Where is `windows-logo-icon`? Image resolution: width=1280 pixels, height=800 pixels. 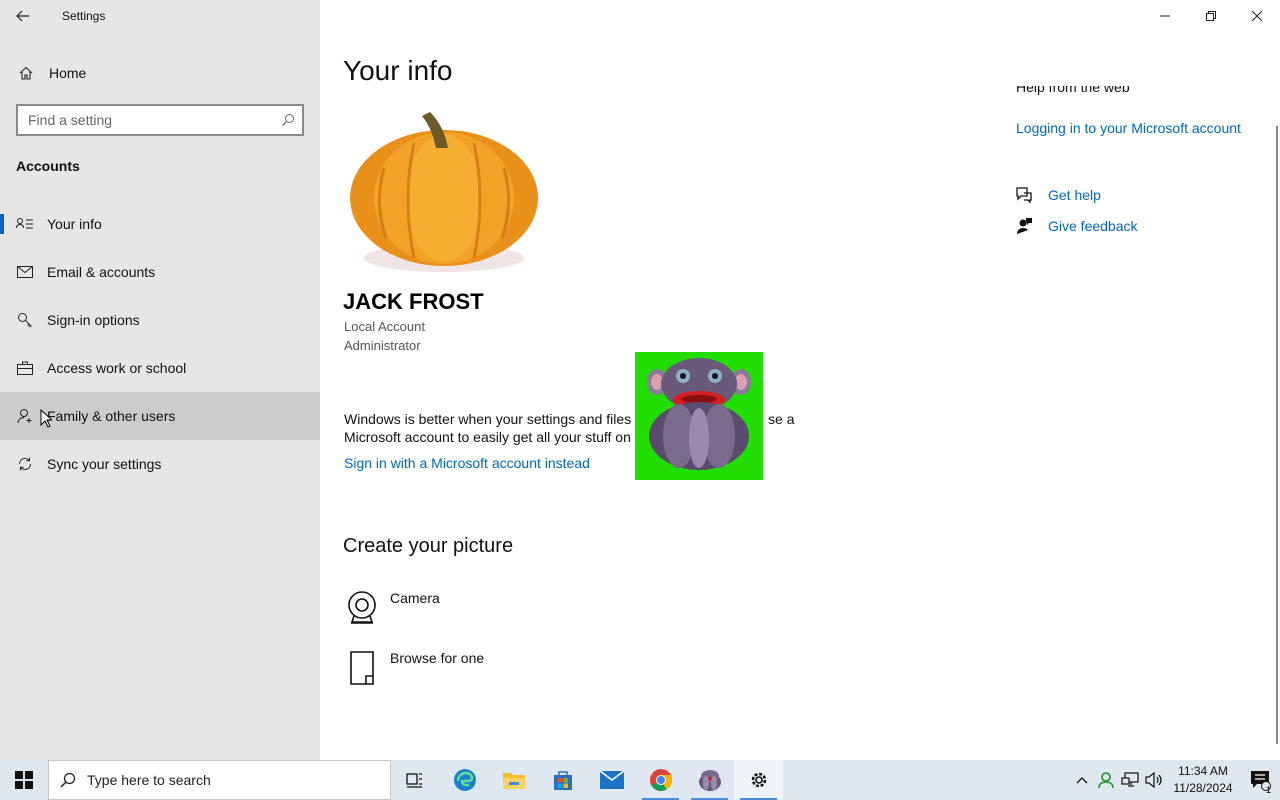 windows-logo-icon is located at coordinates (24, 780).